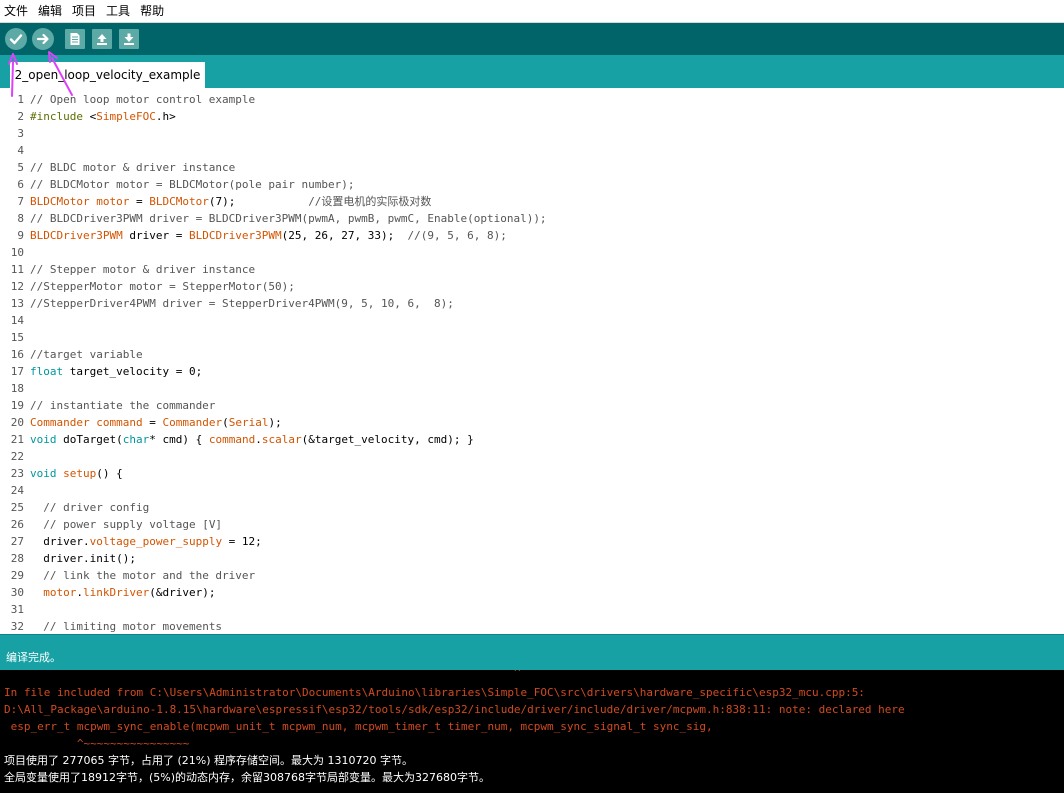 This screenshot has width=1064, height=793. Describe the element at coordinates (17, 507) in the screenshot. I see `line-number: 25` at that location.